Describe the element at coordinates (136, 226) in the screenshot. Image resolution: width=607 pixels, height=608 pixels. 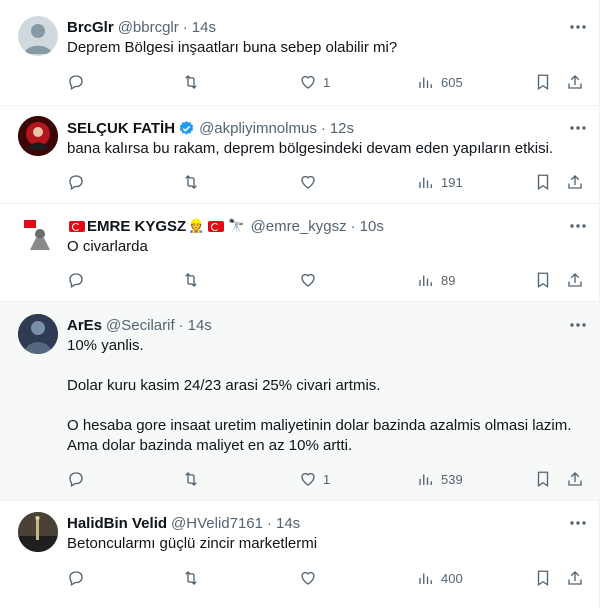
I see `display-name: EMRE KYGSZ` at that location.